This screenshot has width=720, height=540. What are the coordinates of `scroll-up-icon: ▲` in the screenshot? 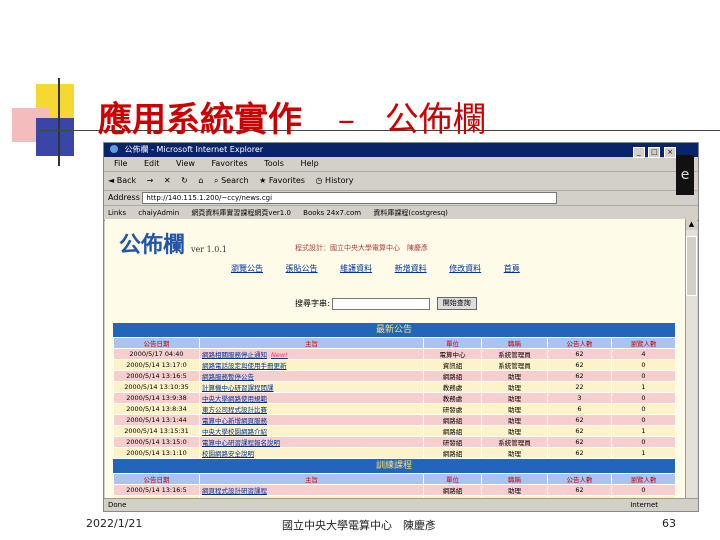 It's located at (691, 224).